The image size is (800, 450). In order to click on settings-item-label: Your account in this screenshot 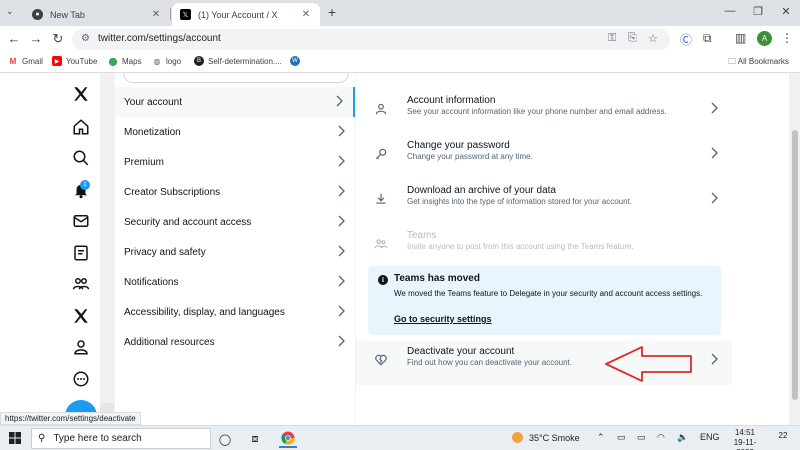, I will do `click(153, 102)`.